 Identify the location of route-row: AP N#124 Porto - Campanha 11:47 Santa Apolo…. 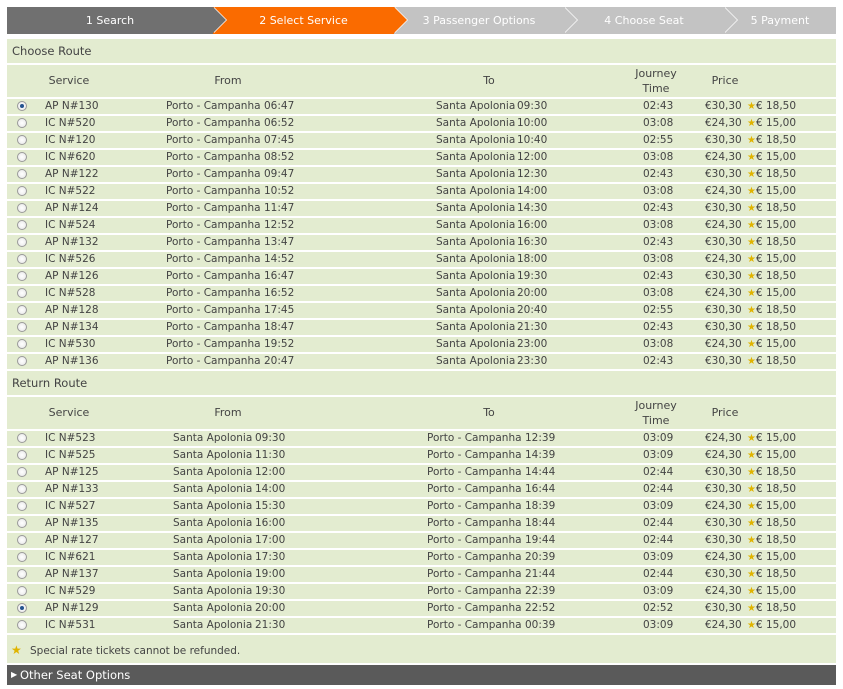
(421, 209).